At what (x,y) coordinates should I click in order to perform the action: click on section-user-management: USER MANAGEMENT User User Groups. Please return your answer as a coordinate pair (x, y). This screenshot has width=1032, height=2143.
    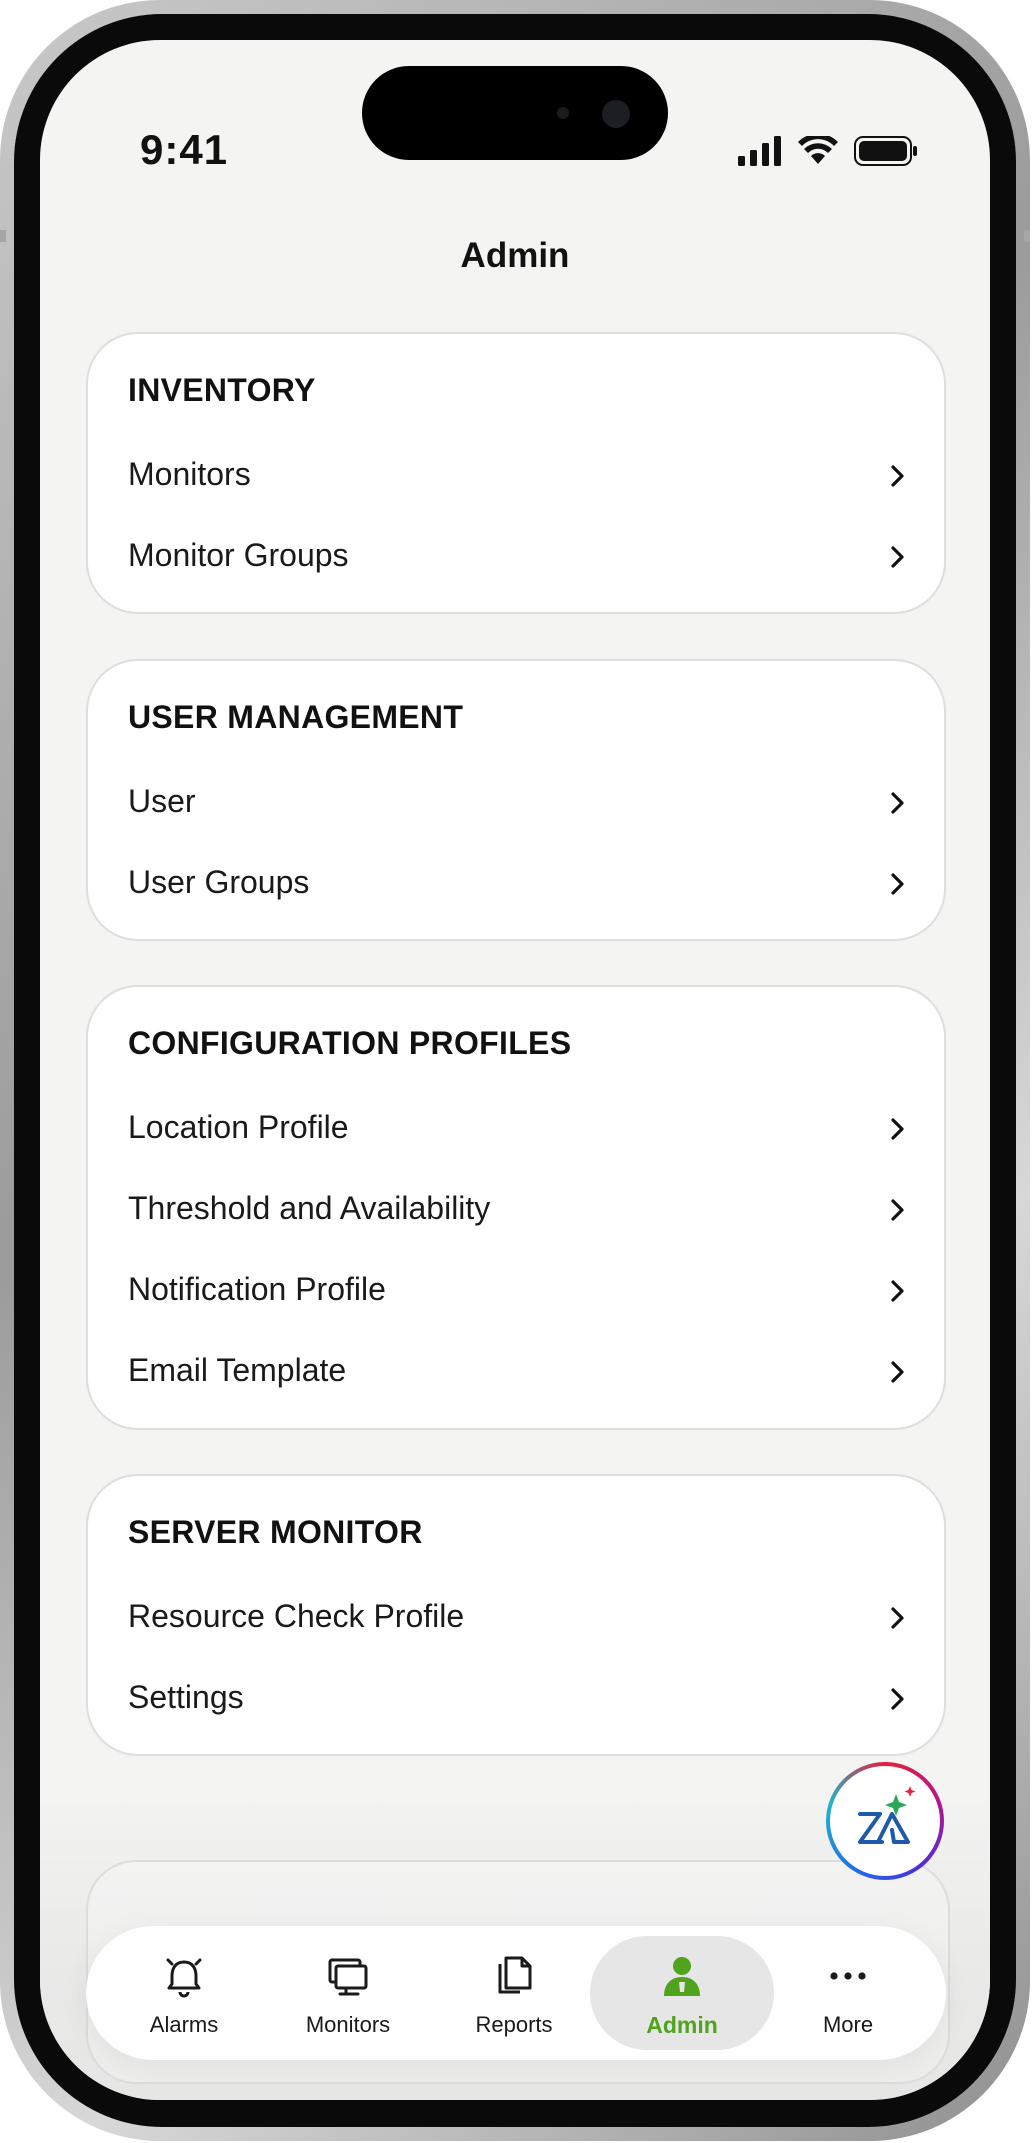
    Looking at the image, I should click on (516, 800).